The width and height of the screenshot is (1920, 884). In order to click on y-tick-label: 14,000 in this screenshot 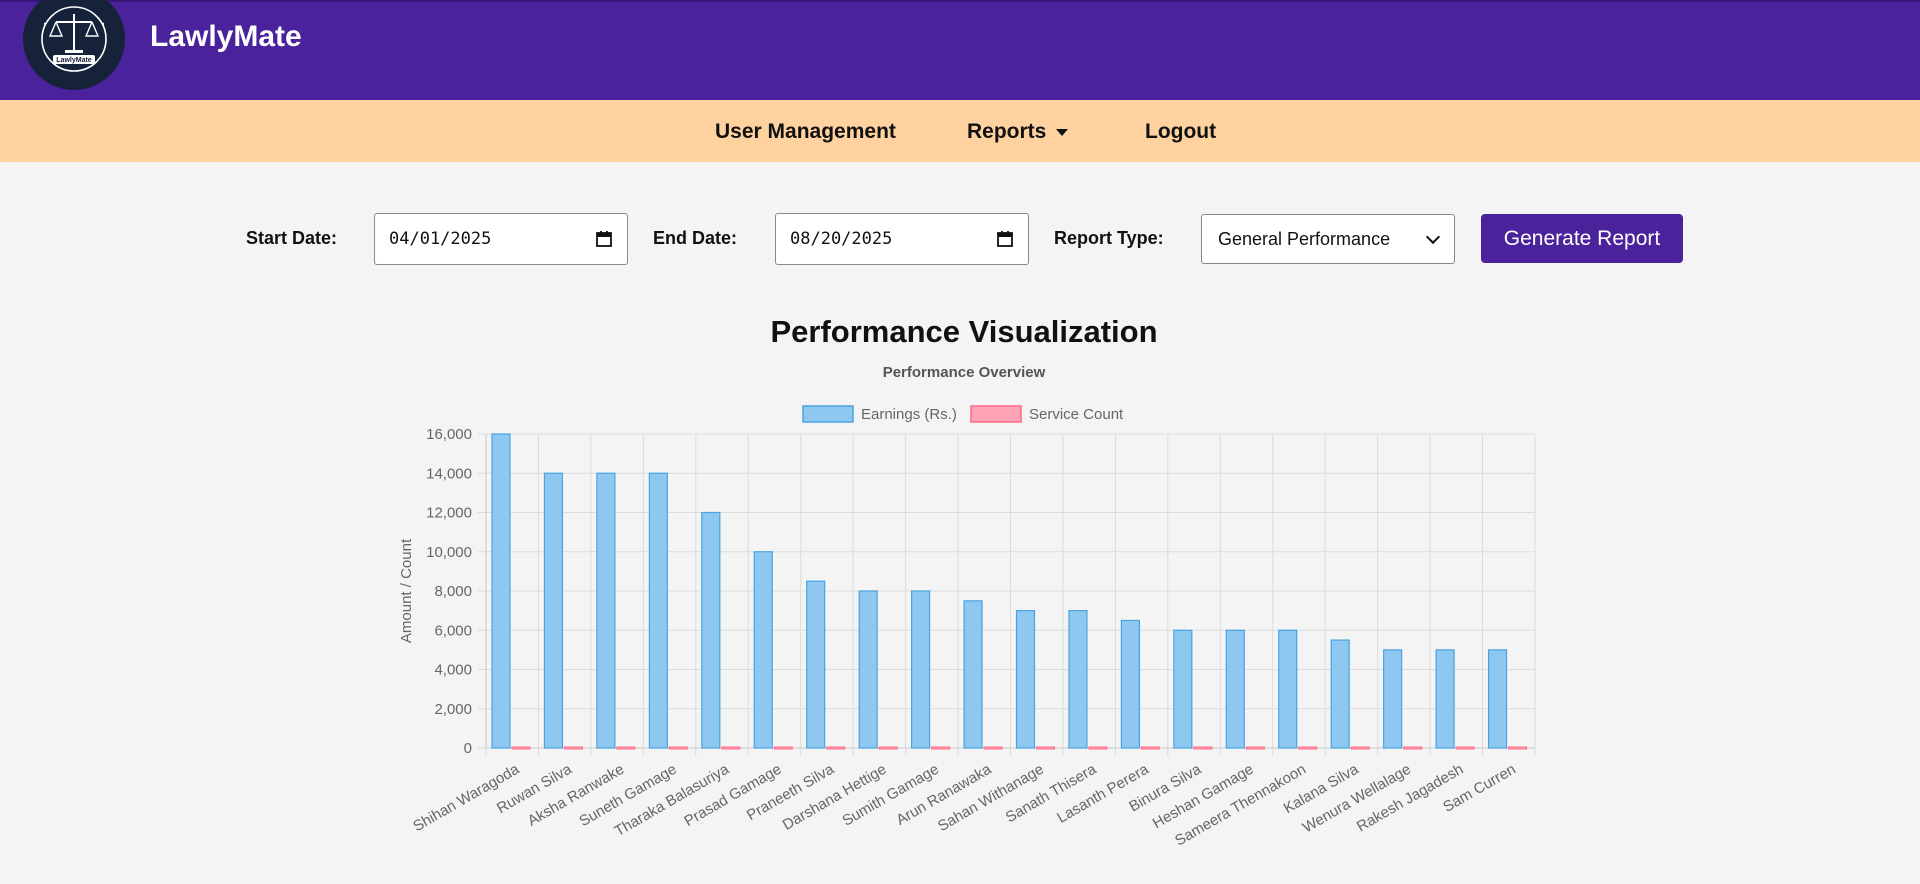, I will do `click(449, 473)`.